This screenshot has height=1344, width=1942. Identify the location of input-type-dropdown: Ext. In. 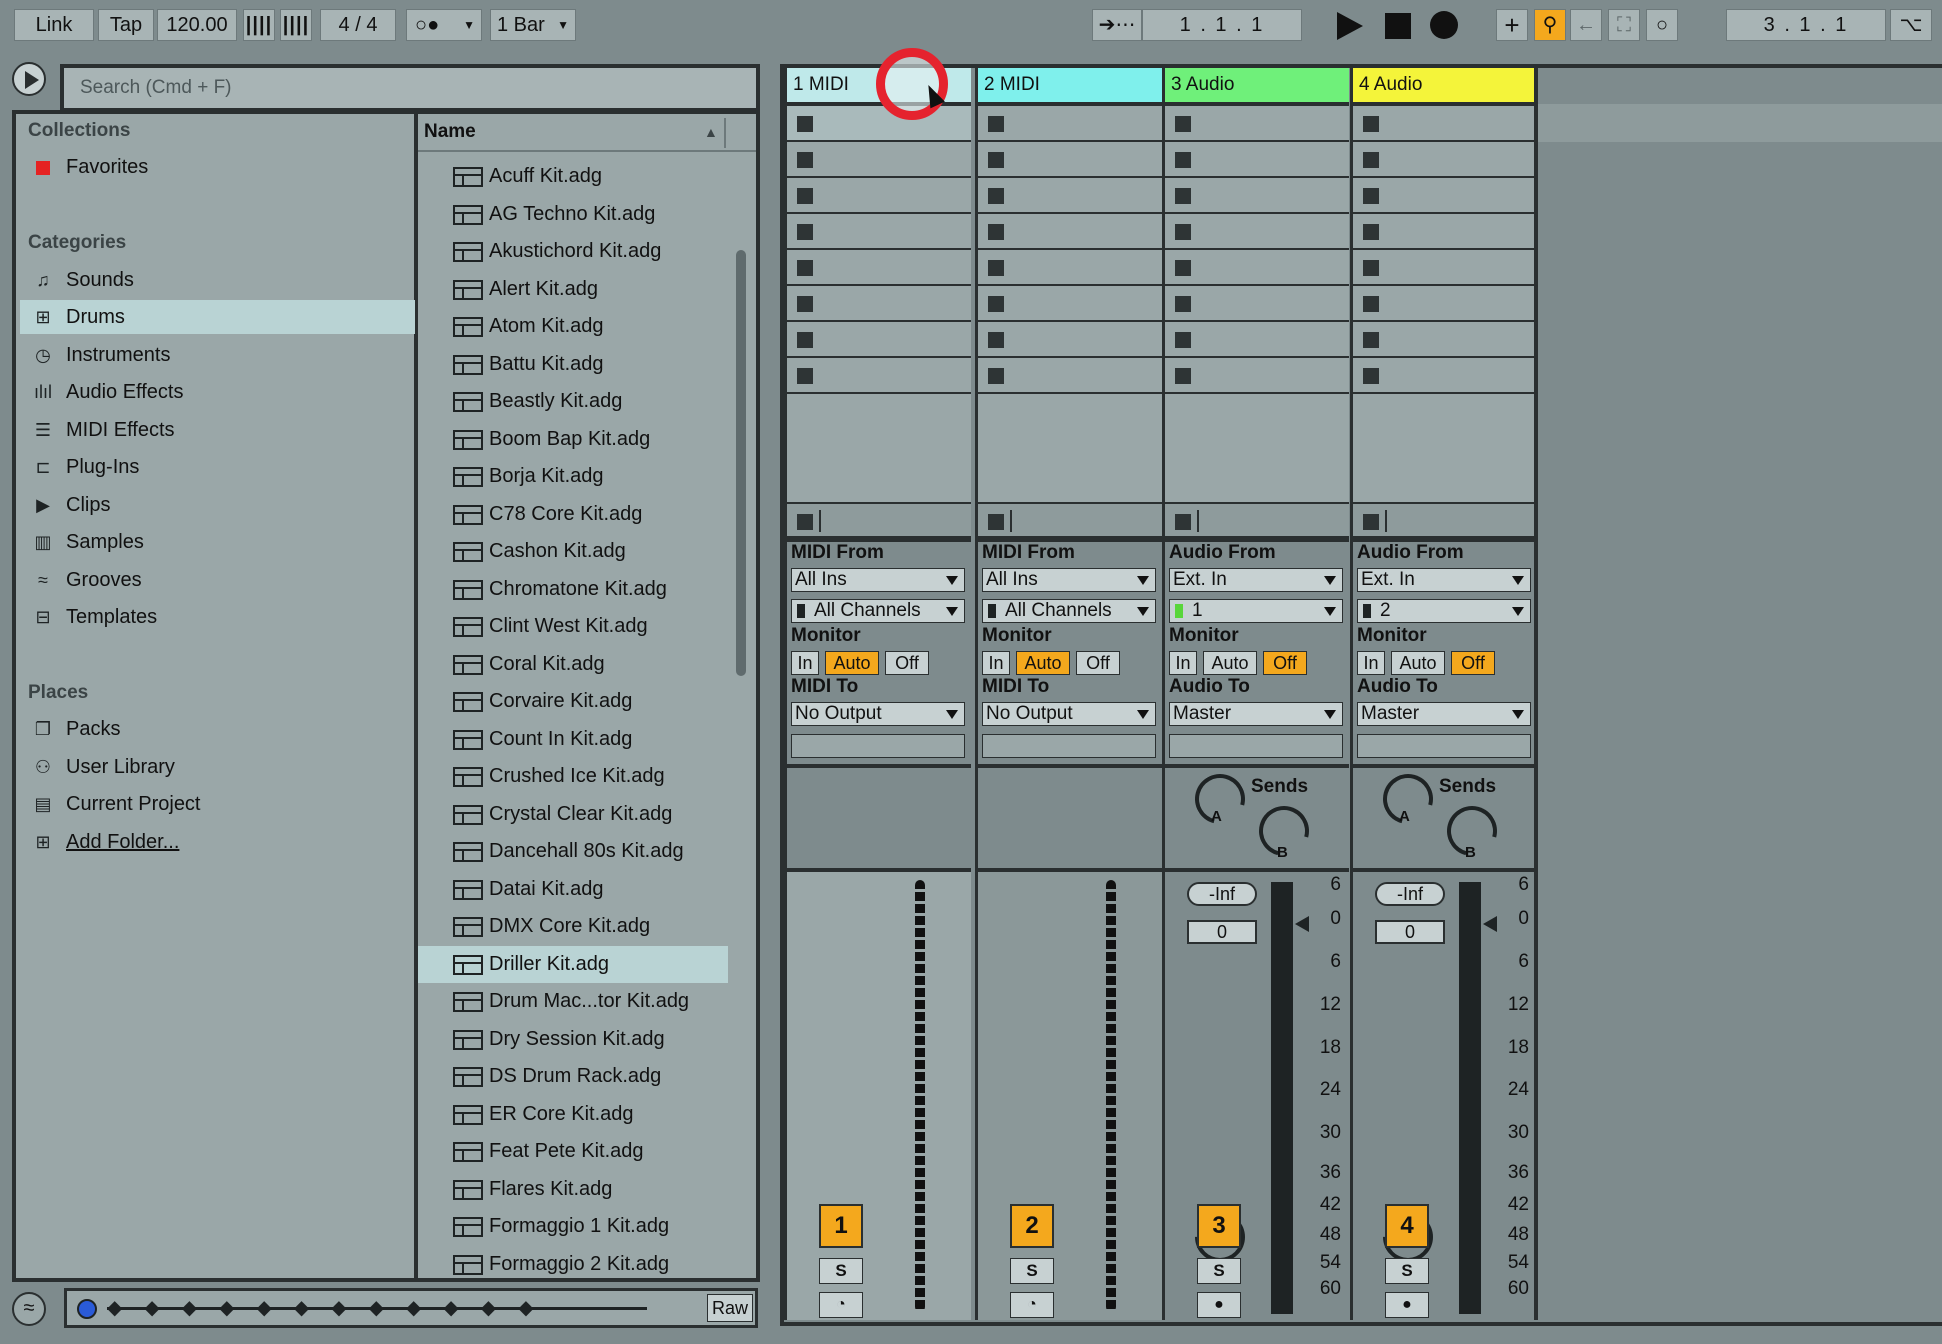
(1444, 580).